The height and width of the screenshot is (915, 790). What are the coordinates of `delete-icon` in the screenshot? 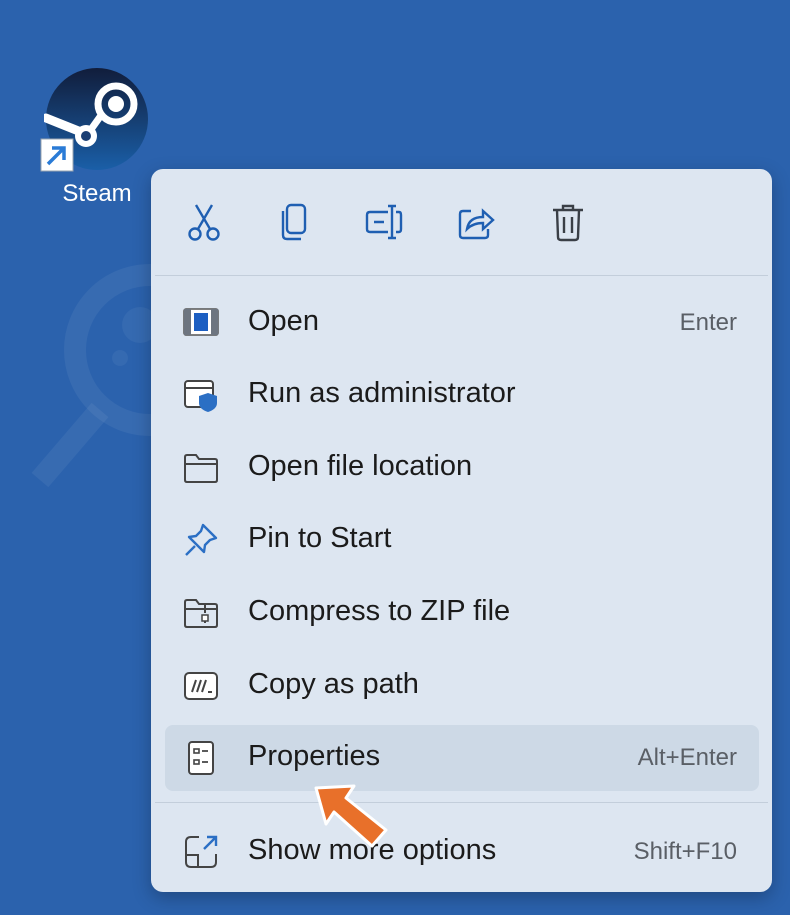 It's located at (568, 223).